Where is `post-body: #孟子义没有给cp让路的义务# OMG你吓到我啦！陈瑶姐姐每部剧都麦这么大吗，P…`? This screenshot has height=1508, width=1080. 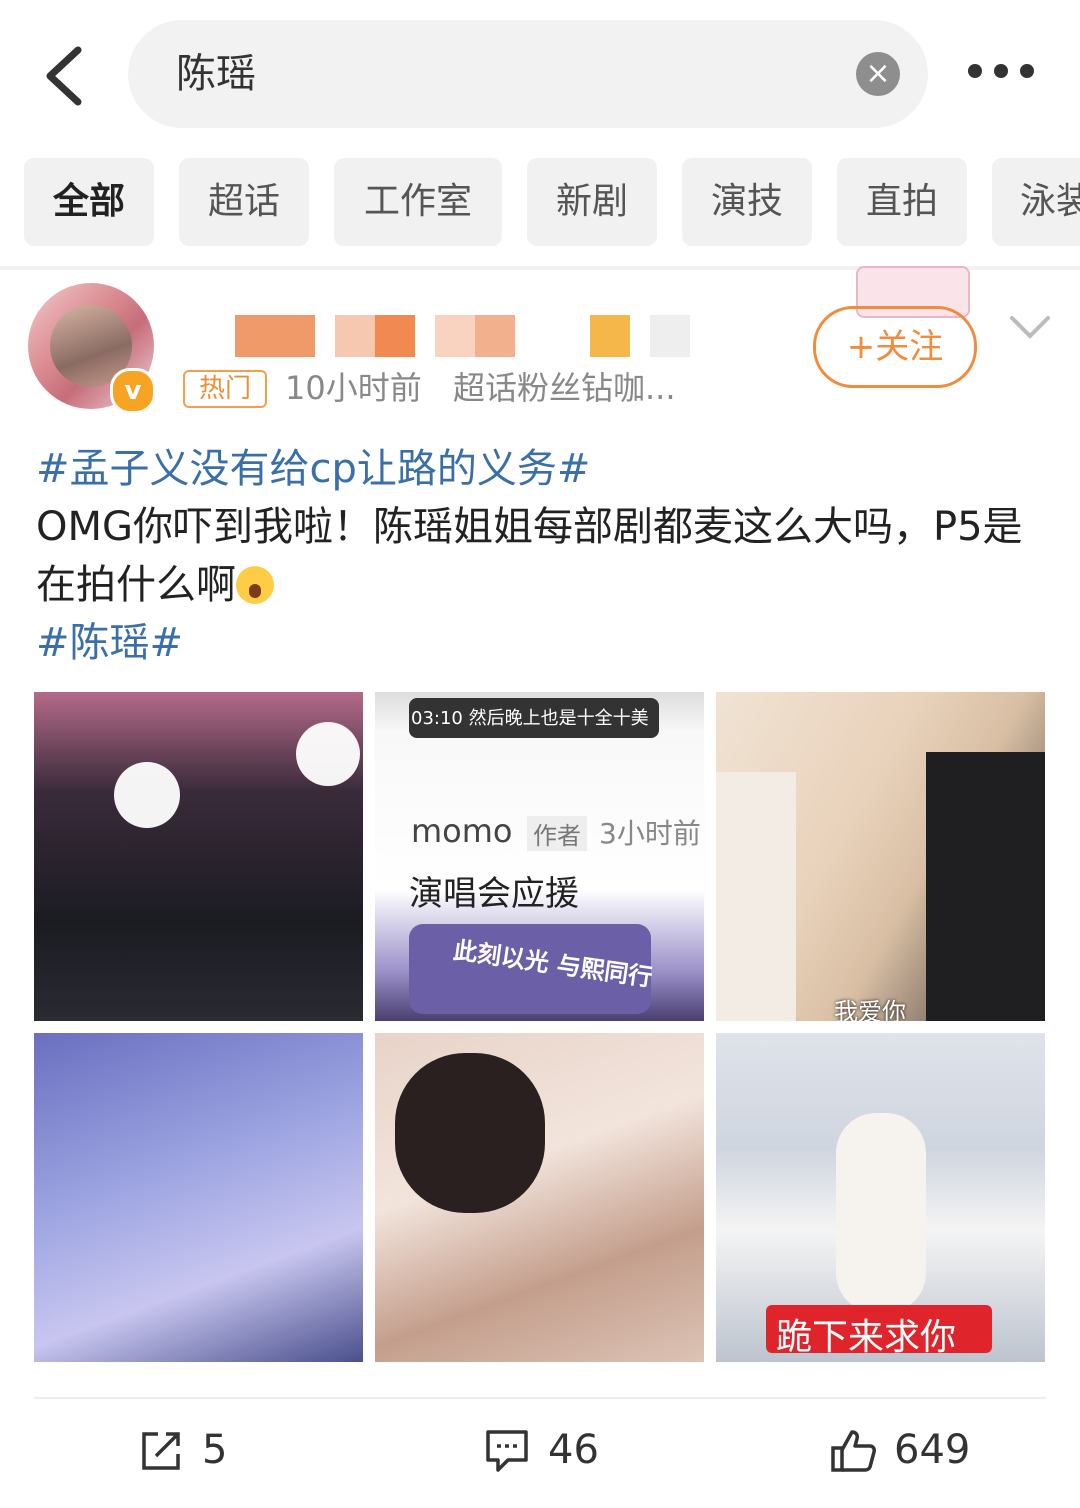
post-body: #孟子义没有给cp让路的义务# OMG你吓到我啦！陈瑶姐姐每部剧都麦这么大吗，P… is located at coordinates (541, 556).